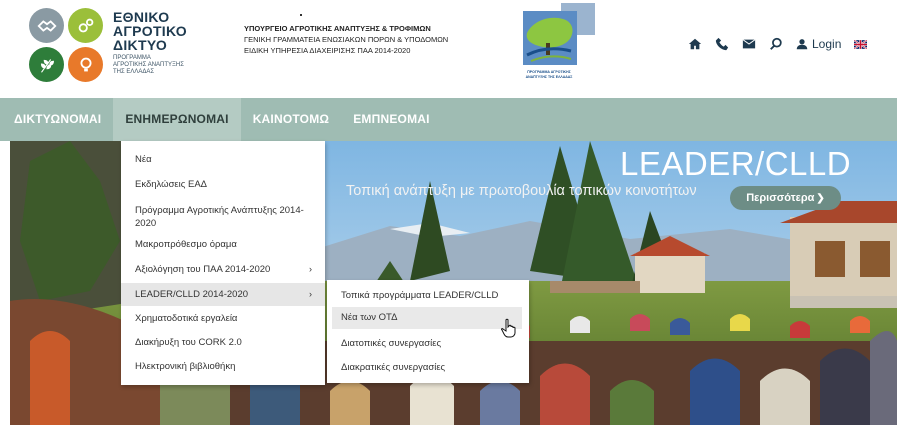  I want to click on menu-item-rdp: Πρόγραμμα Αγροτικής Ανάπτυξης 2014-2020, so click(223, 217).